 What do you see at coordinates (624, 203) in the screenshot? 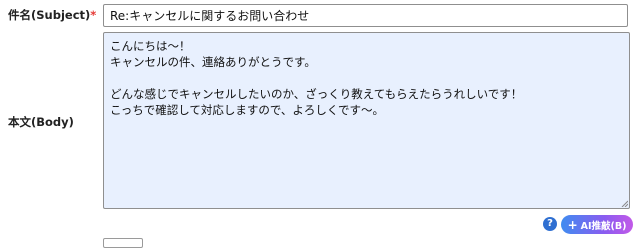
I see `resize-grip-icon` at bounding box center [624, 203].